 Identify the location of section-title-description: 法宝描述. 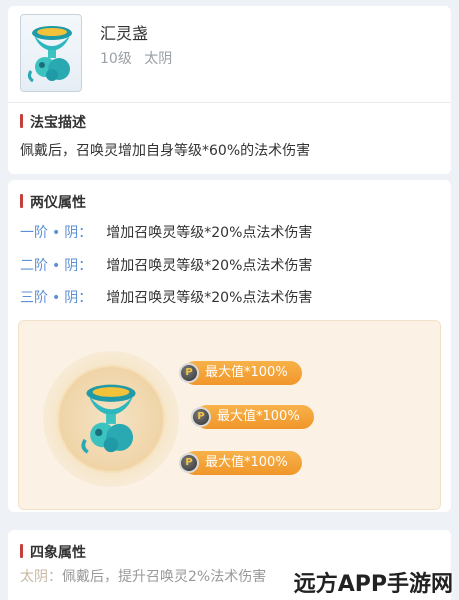
(53, 122).